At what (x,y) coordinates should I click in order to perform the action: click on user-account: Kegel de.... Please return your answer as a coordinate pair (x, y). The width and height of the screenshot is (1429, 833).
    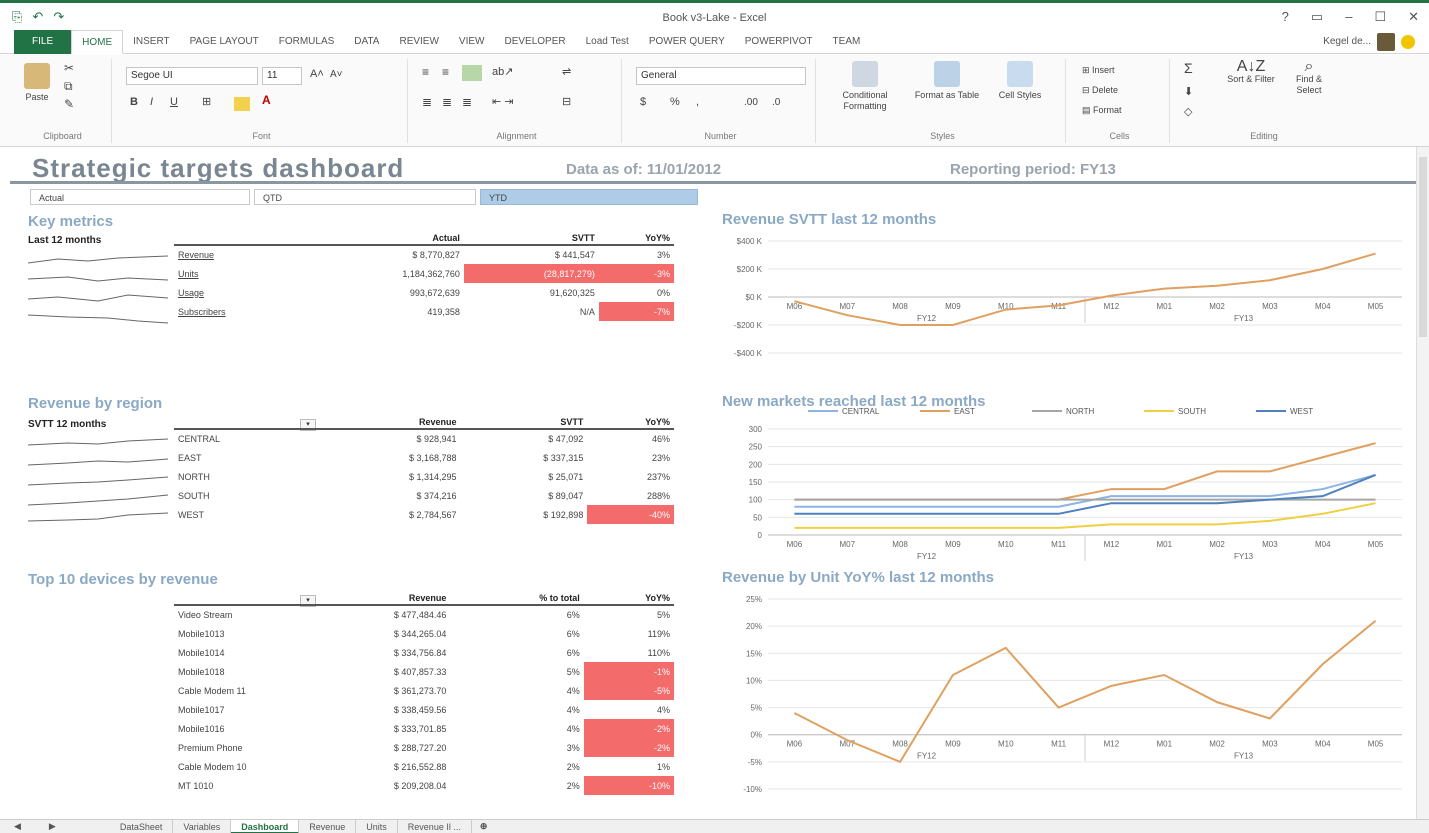
    Looking at the image, I should click on (1376, 41).